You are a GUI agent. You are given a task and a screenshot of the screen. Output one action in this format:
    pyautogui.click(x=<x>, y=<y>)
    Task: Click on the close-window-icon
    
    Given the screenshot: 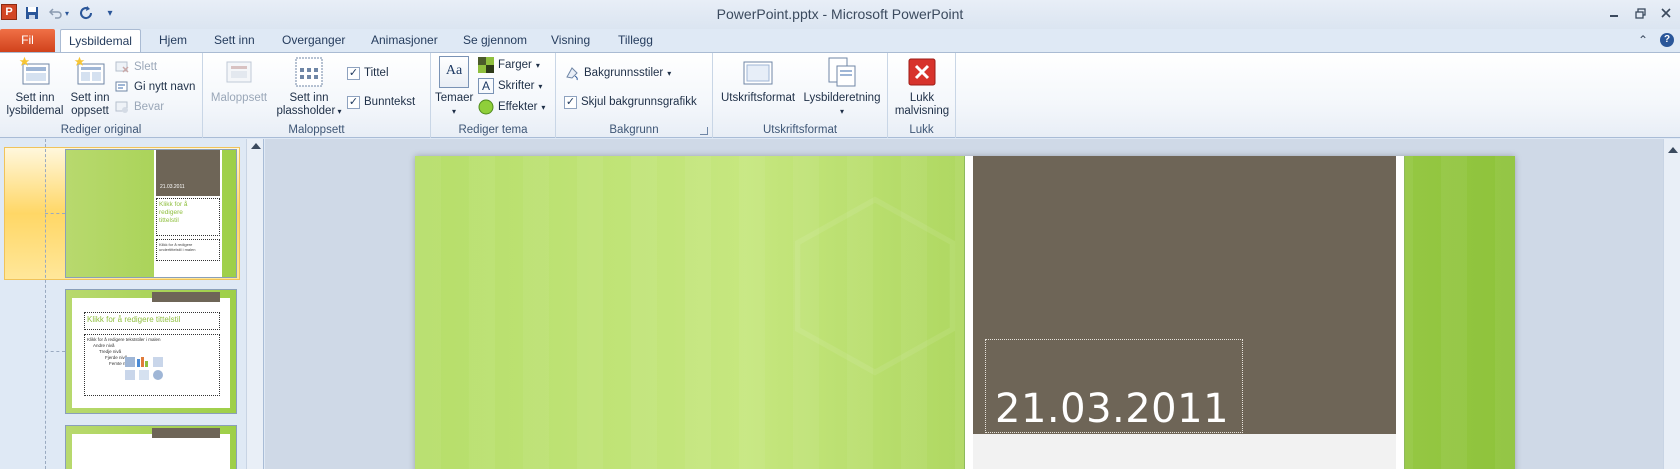 What is the action you would take?
    pyautogui.click(x=1666, y=13)
    